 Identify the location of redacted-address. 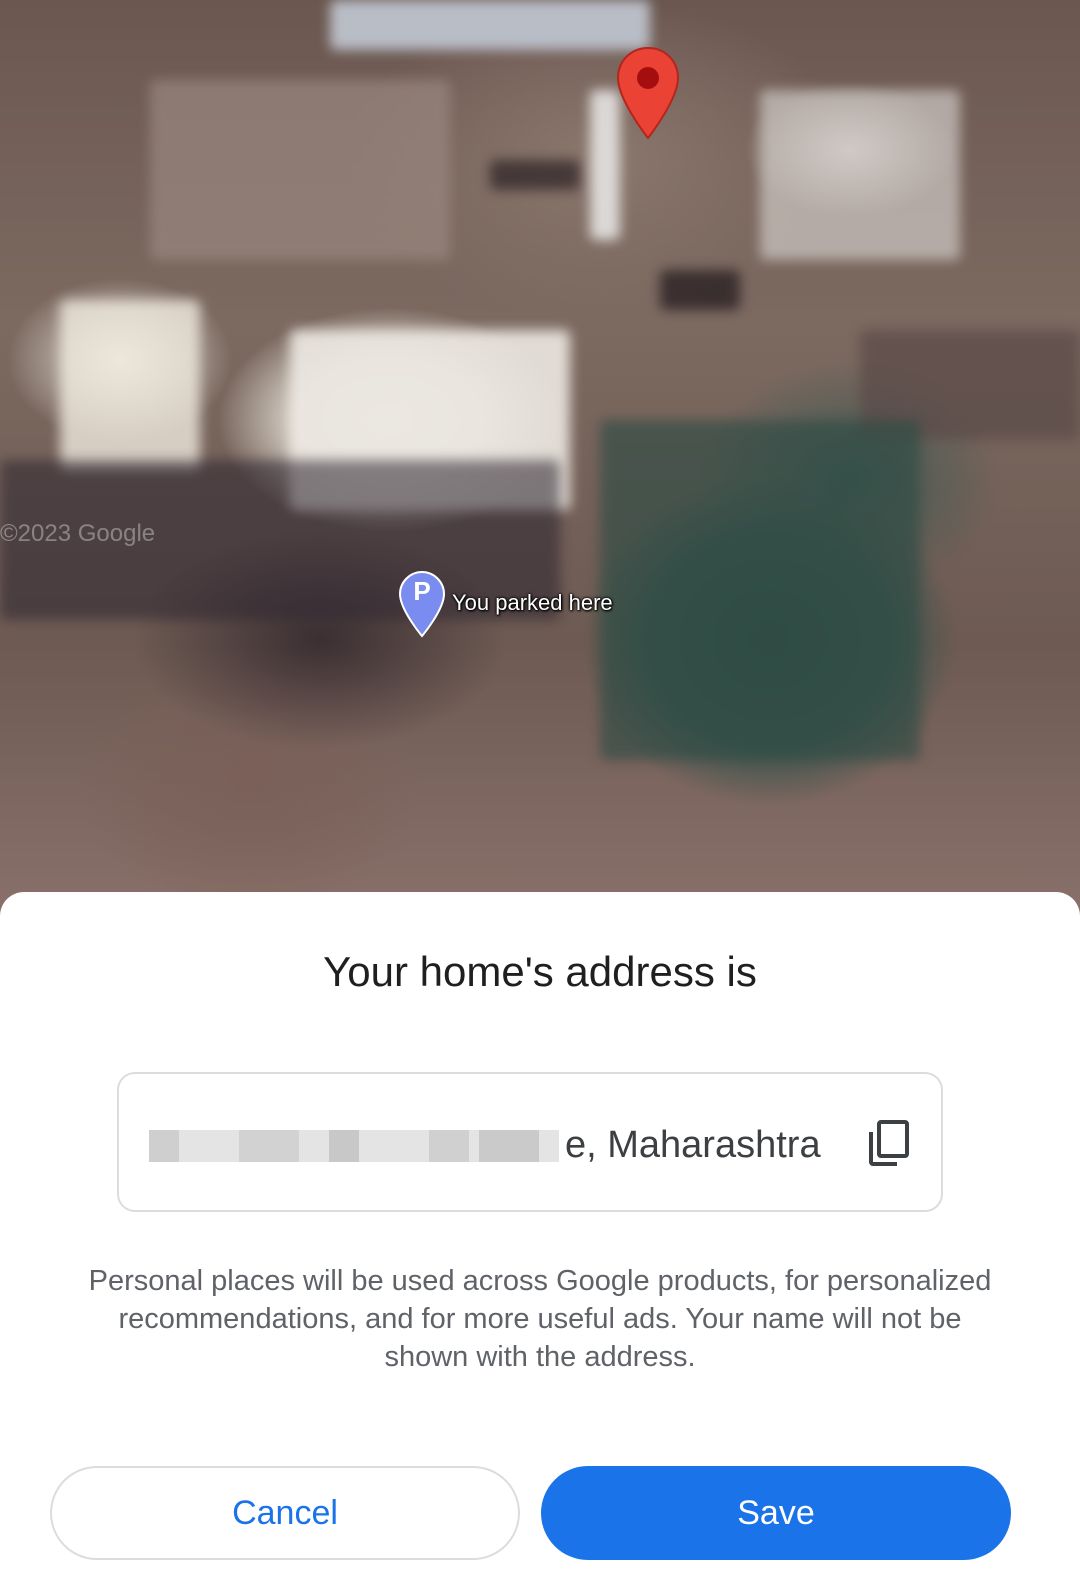
(359, 1146).